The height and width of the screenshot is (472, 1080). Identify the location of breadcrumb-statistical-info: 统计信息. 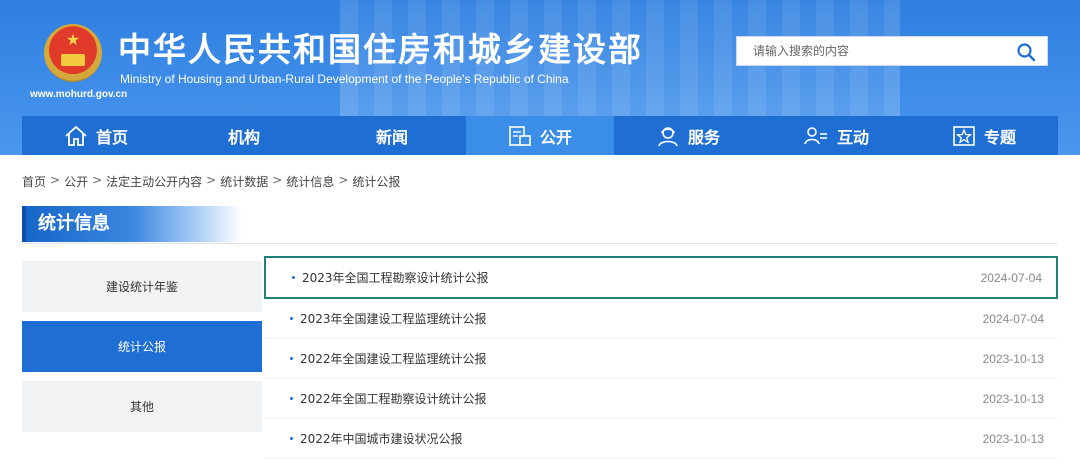
(310, 181).